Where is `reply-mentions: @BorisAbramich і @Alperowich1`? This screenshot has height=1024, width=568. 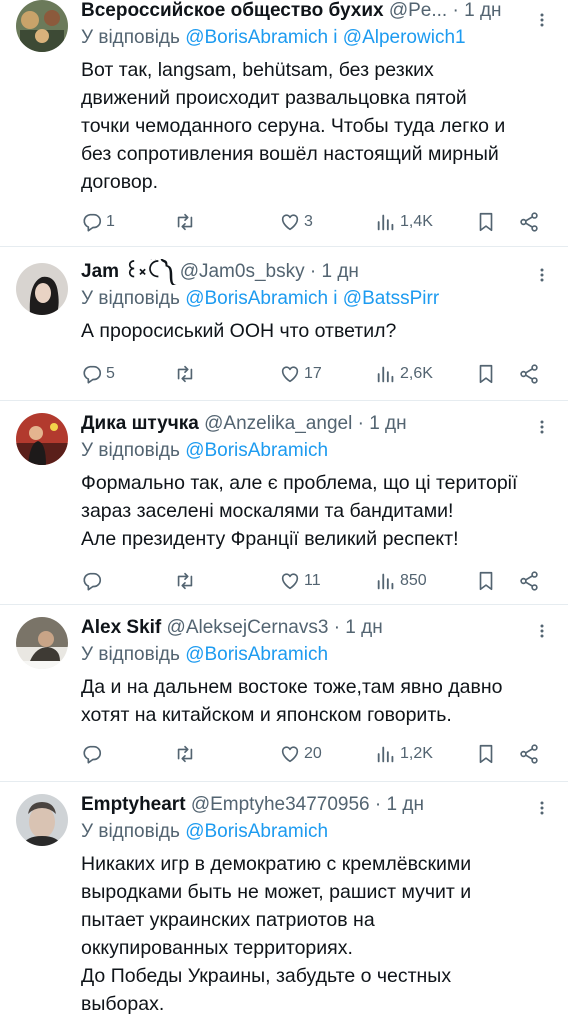
reply-mentions: @BorisAbramich і @Alperowich1 is located at coordinates (325, 37).